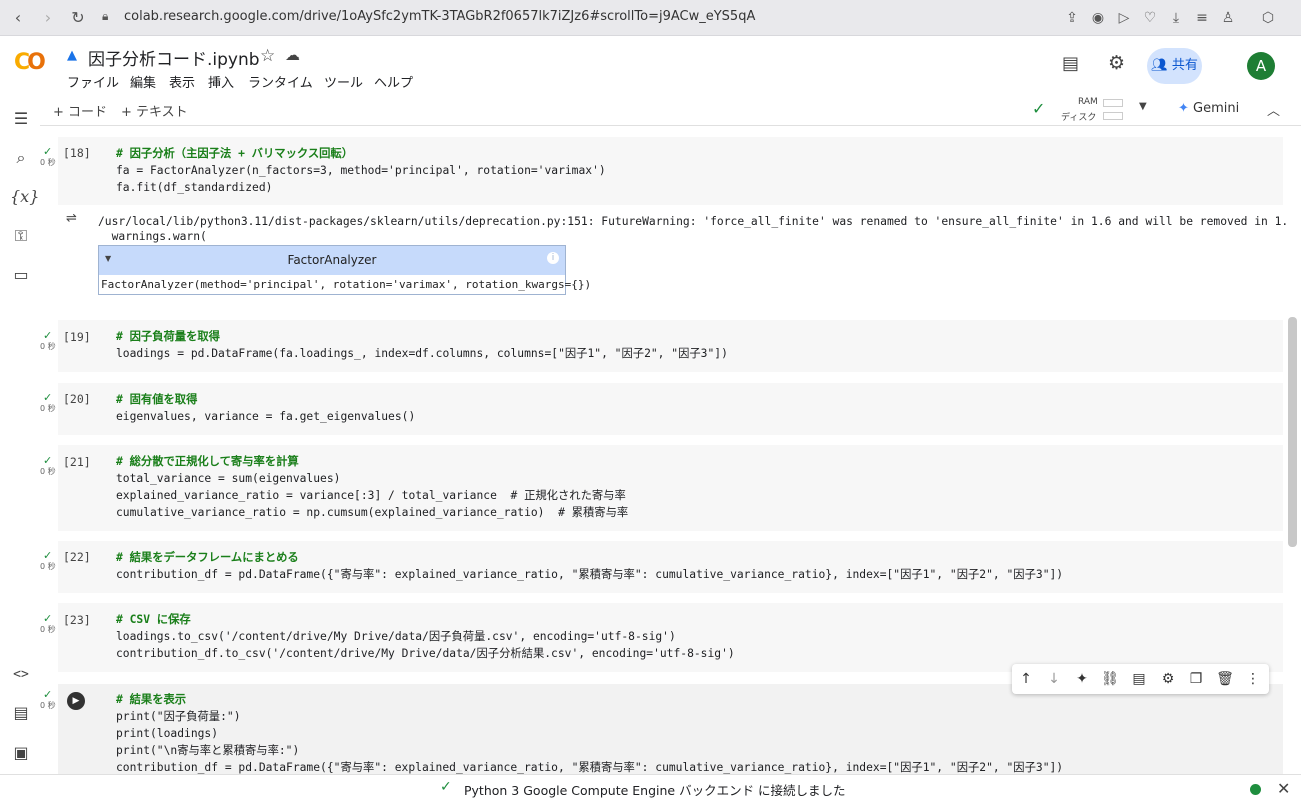  I want to click on share-button: 👥︎ 共有, so click(1174, 66).